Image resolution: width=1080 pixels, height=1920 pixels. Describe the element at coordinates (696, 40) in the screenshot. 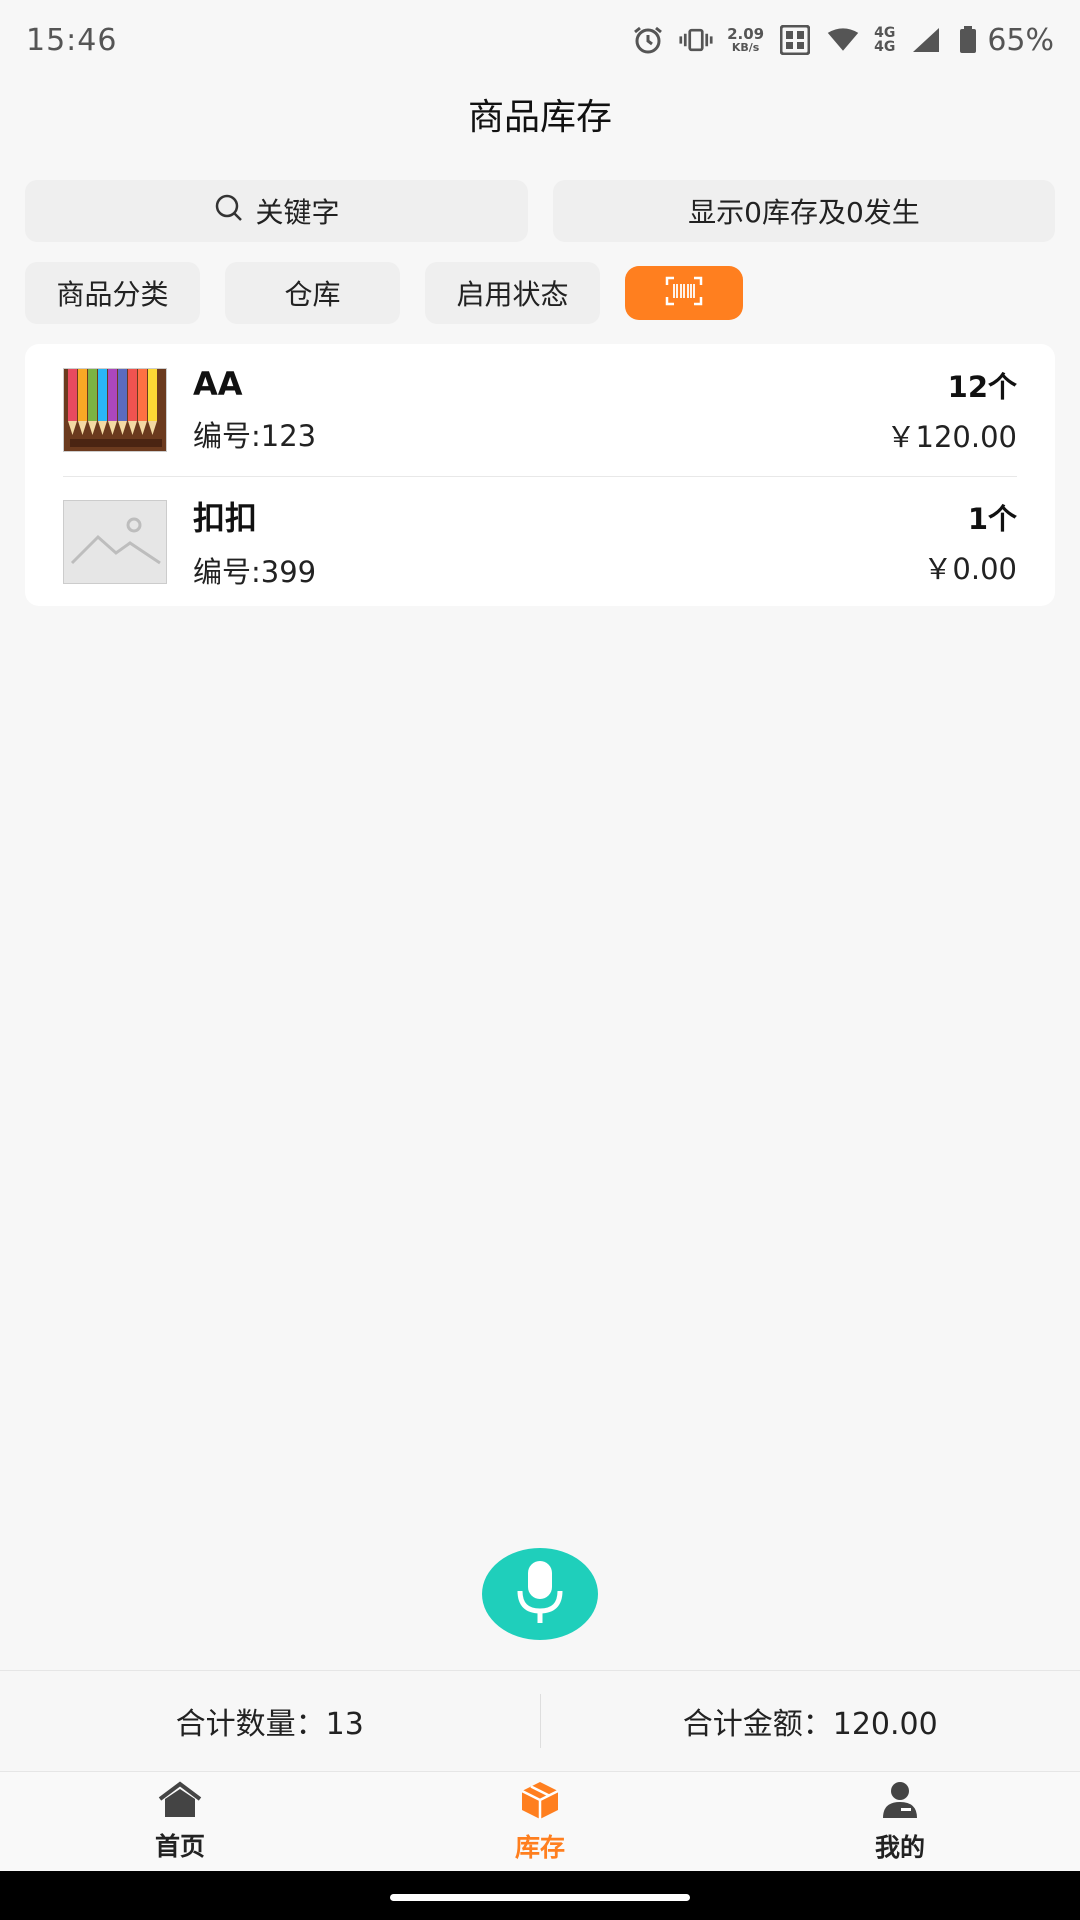

I see `vibrate-icon` at that location.